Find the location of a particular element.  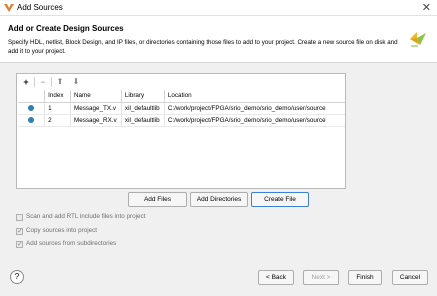

column-header-library: Library is located at coordinates (143, 96).